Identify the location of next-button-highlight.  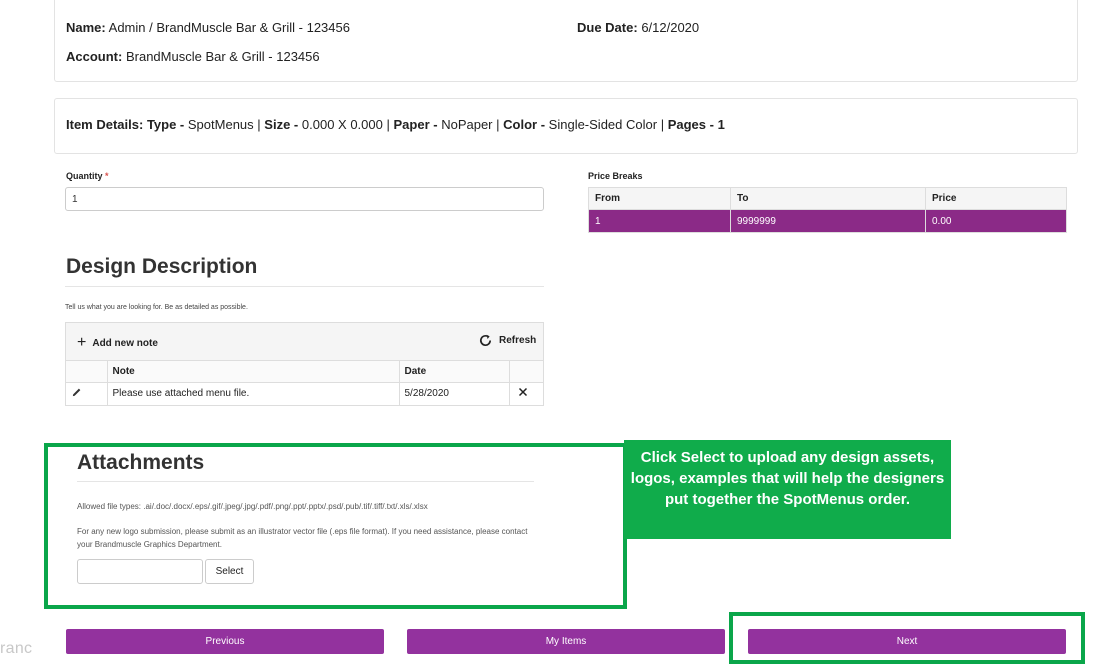
(907, 638).